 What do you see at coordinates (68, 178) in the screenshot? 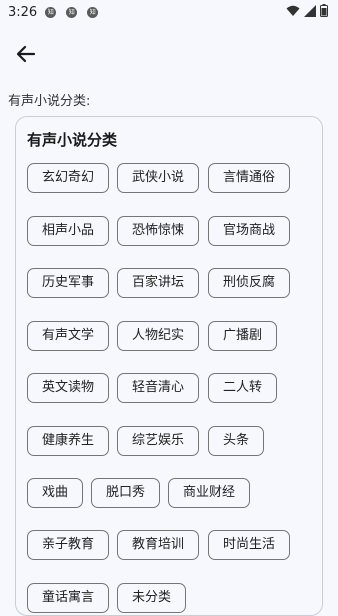
I see `category-chip: 玄幻奇幻` at bounding box center [68, 178].